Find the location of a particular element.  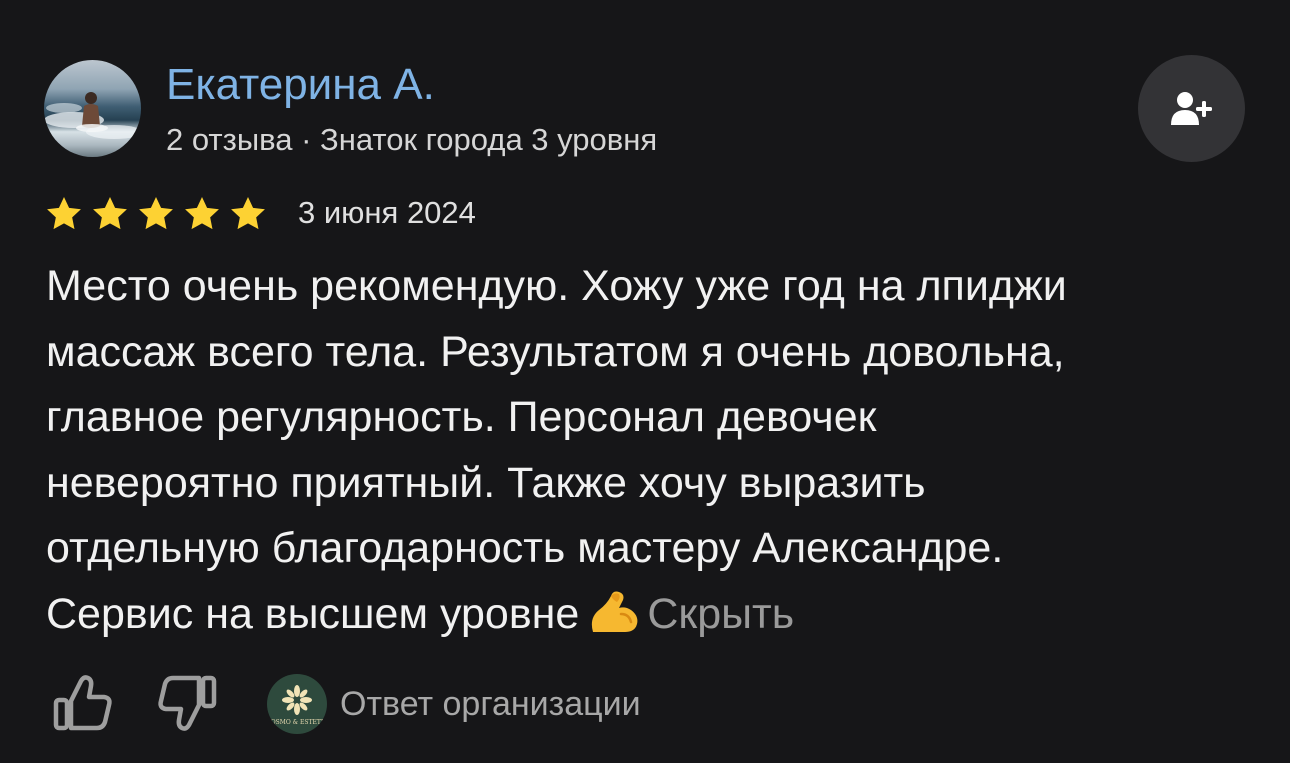

organization-logo-icon: OSMO & ESTETI is located at coordinates (297, 705).